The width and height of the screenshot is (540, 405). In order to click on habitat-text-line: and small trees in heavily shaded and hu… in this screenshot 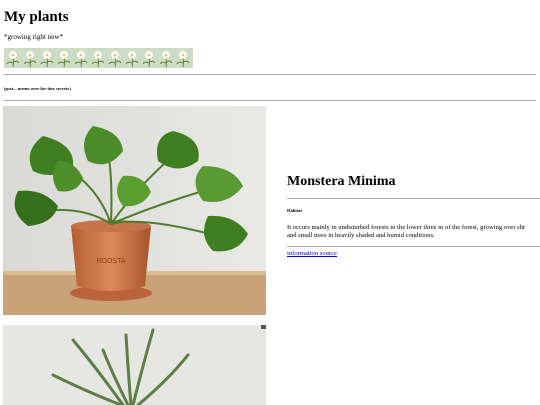, I will do `click(361, 235)`.